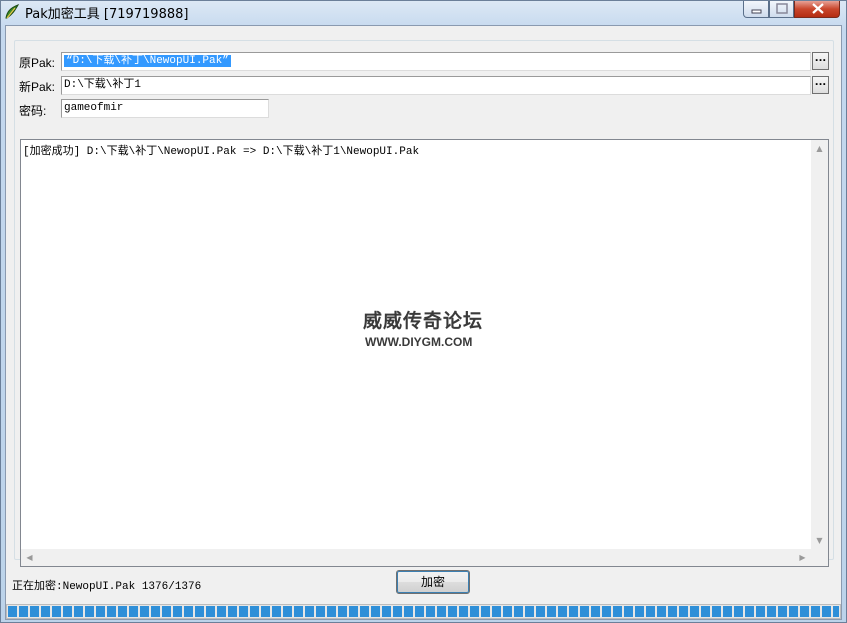  What do you see at coordinates (37, 87) in the screenshot?
I see `dest-label: 新Pak:` at bounding box center [37, 87].